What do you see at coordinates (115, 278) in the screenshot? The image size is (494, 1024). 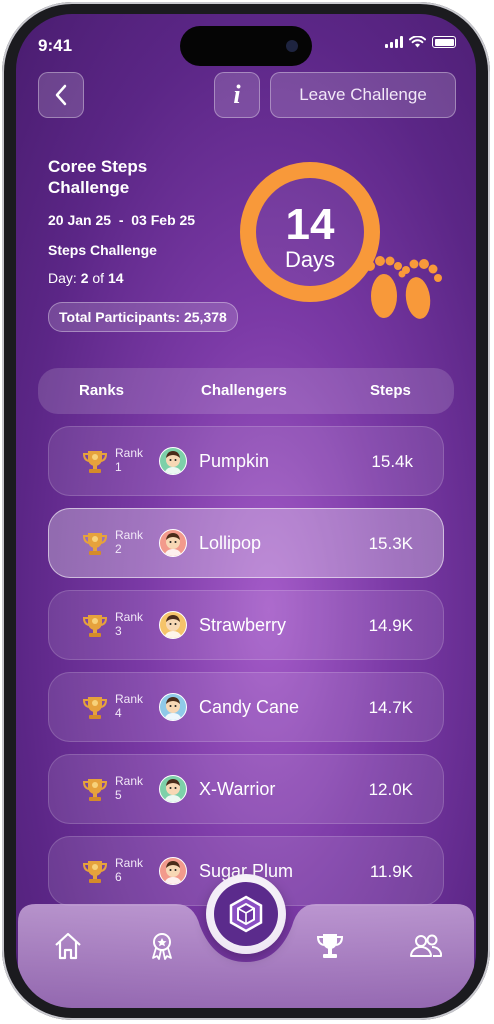 I see `day-total: 14` at bounding box center [115, 278].